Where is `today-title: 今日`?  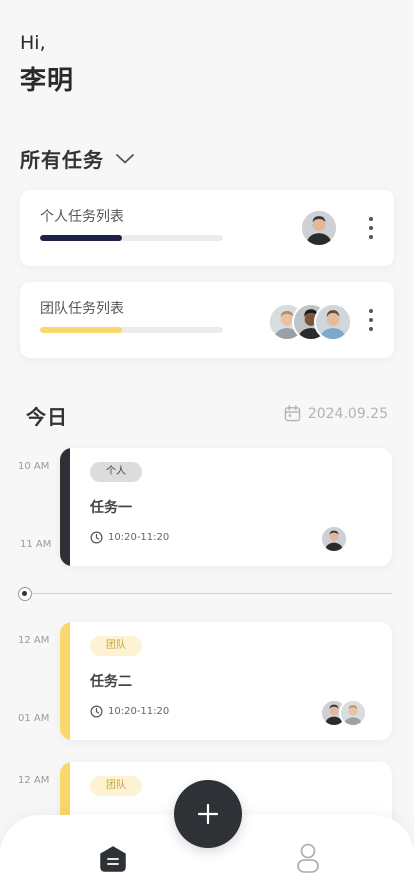 today-title: 今日 is located at coordinates (47, 417).